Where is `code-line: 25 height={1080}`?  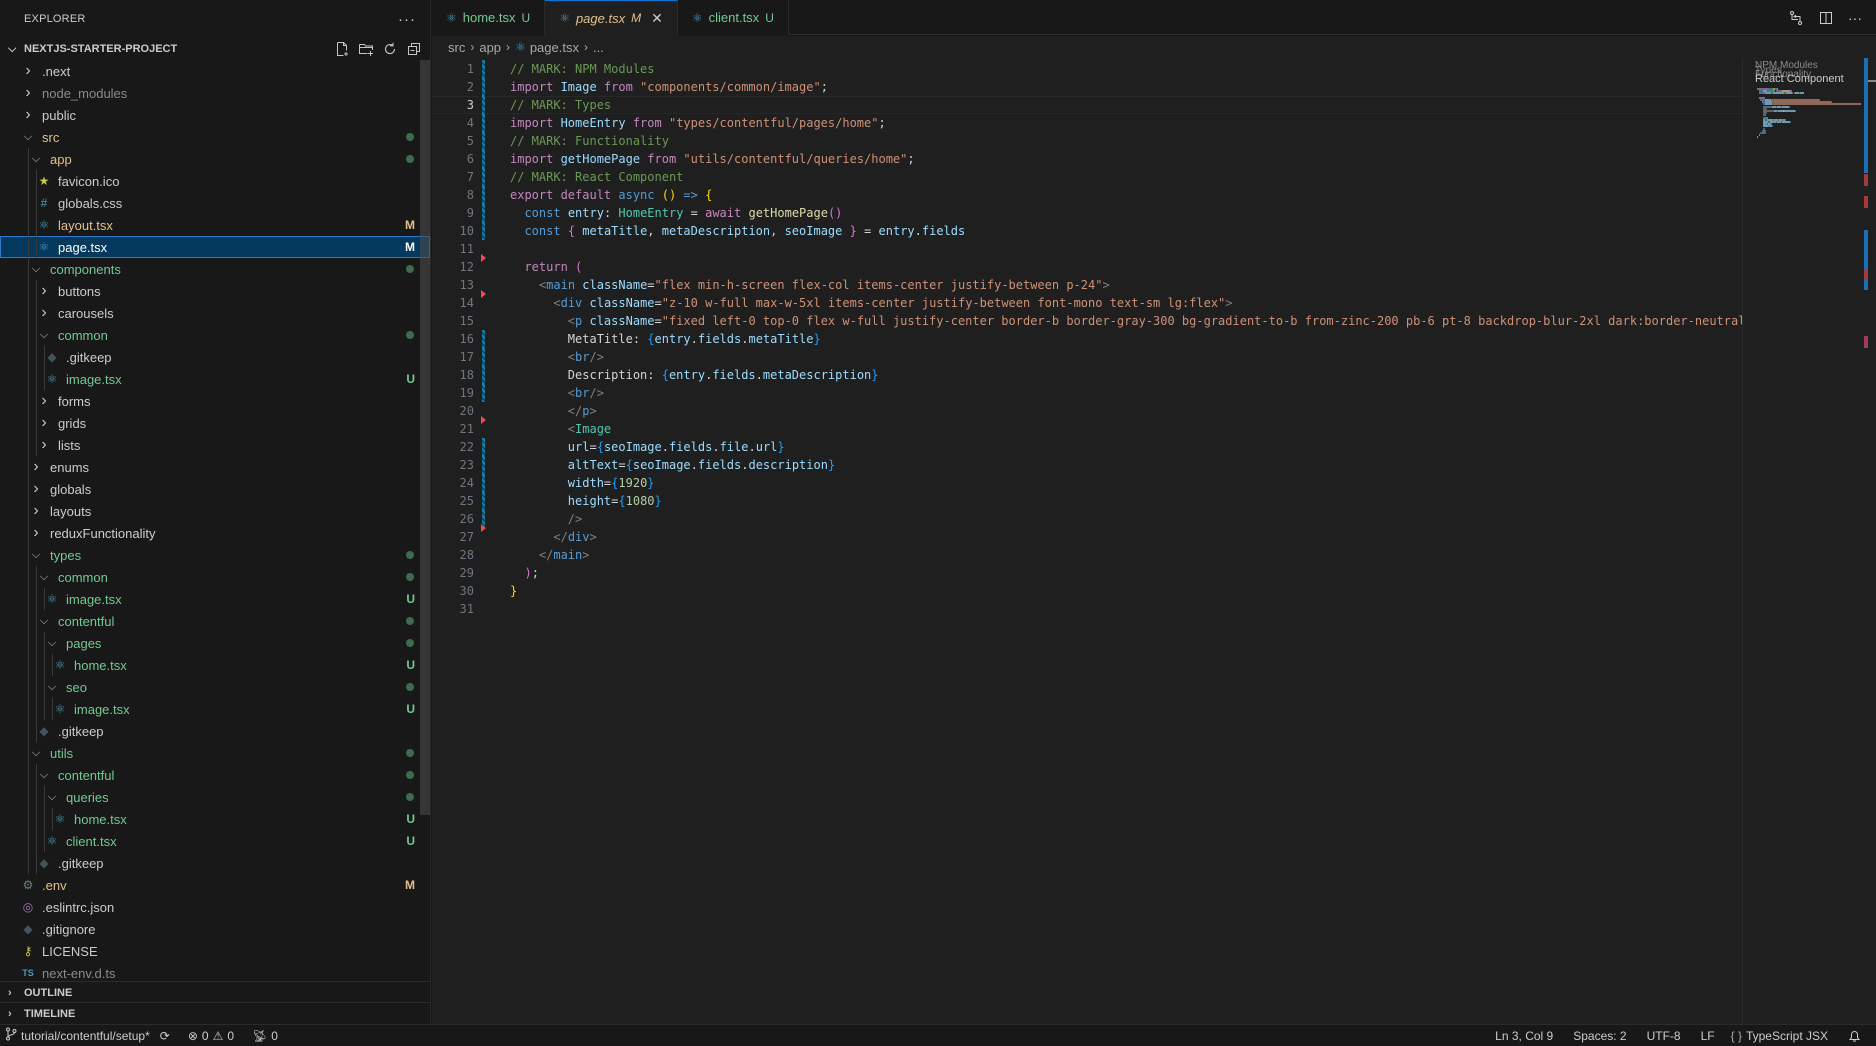 code-line: 25 height={1080} is located at coordinates (1087, 501).